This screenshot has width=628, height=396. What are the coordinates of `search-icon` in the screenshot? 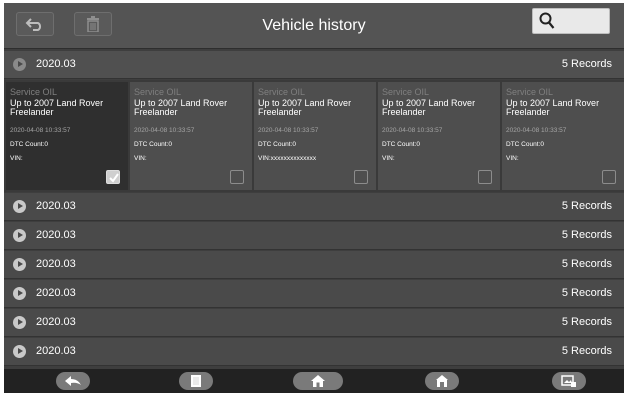 It's located at (547, 20).